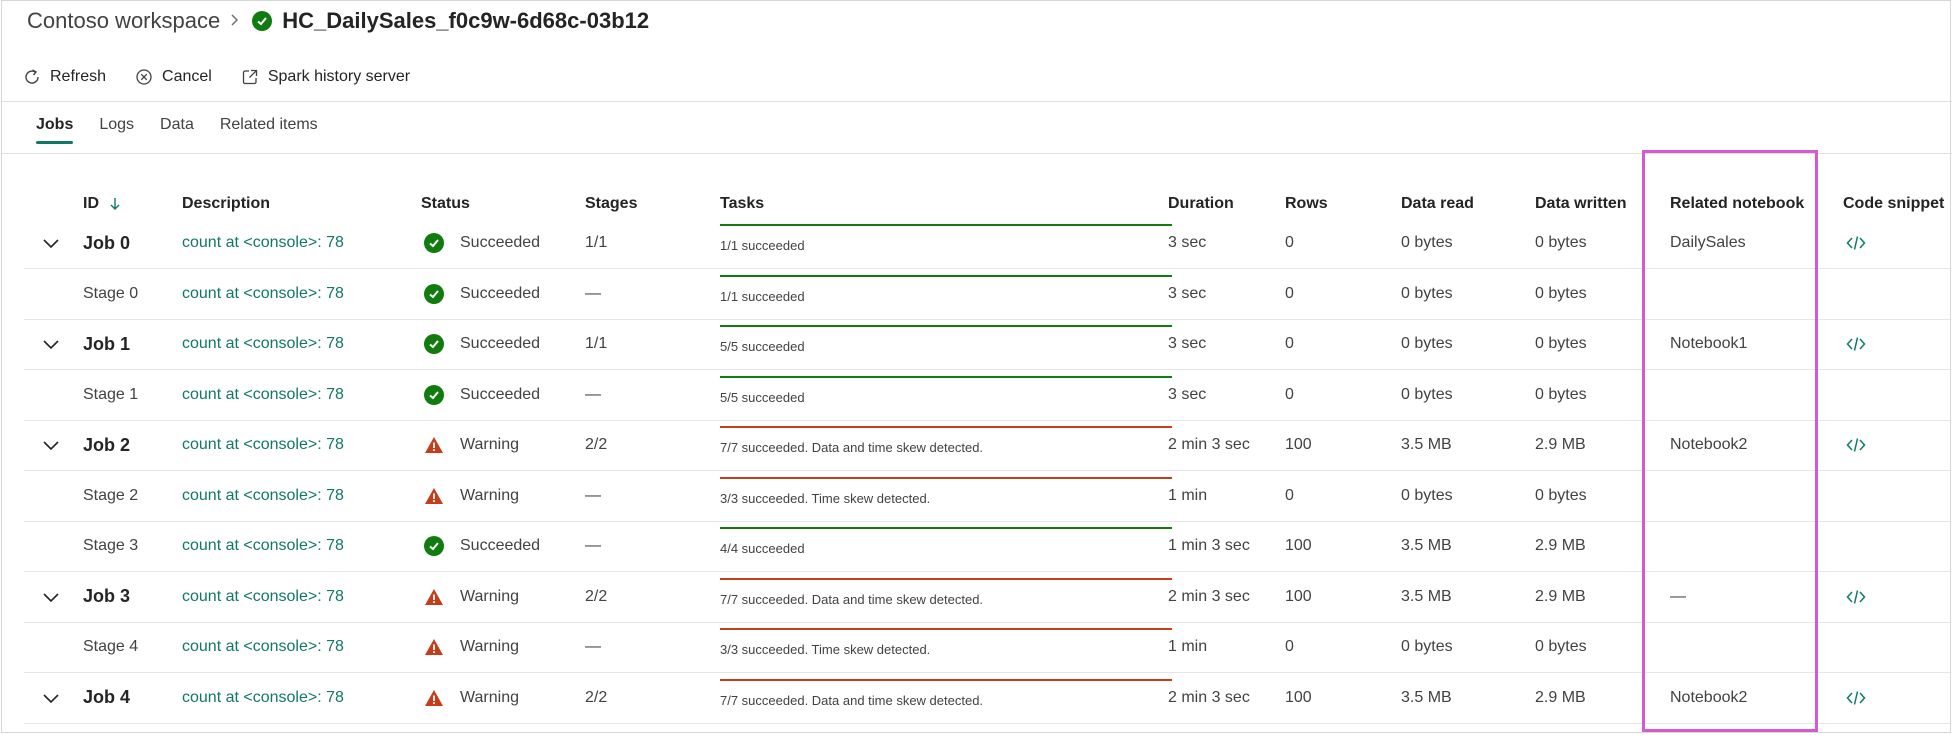  Describe the element at coordinates (1581, 204) in the screenshot. I see `column-header-data-written: Data written` at that location.